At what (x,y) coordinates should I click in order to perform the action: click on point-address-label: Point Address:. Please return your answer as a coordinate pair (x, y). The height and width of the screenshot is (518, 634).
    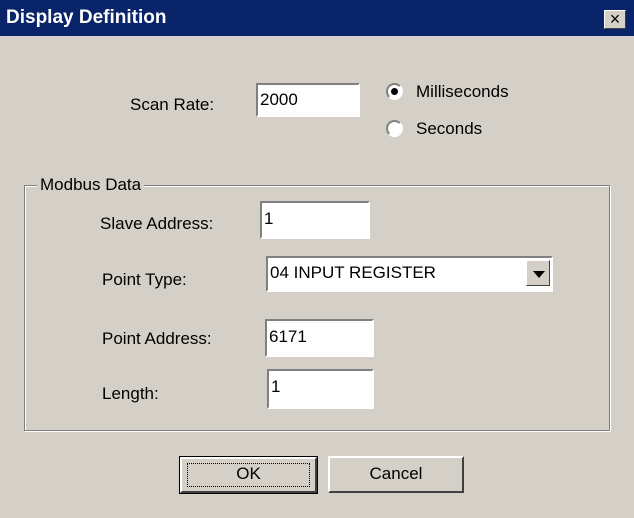
    Looking at the image, I should click on (157, 338).